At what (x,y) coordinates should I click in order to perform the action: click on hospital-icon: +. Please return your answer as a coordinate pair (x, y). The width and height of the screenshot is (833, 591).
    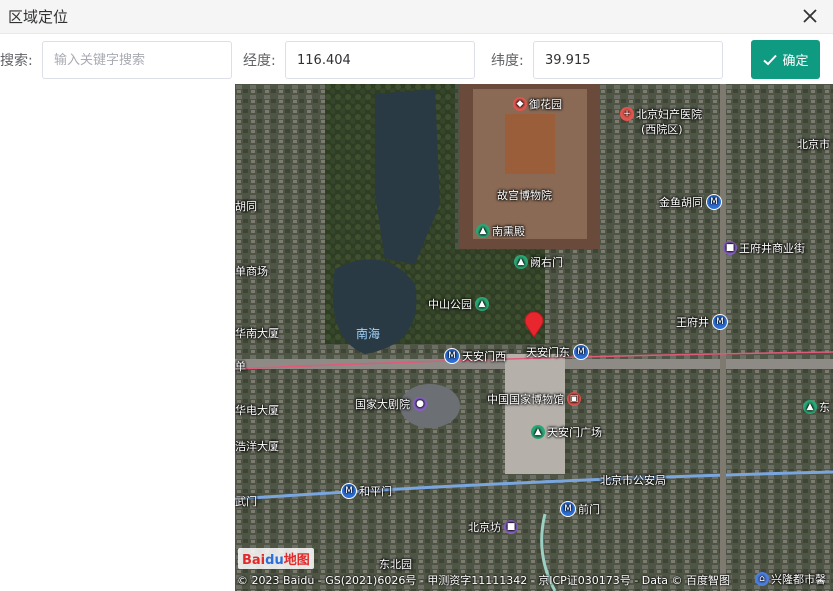
    Looking at the image, I should click on (627, 114).